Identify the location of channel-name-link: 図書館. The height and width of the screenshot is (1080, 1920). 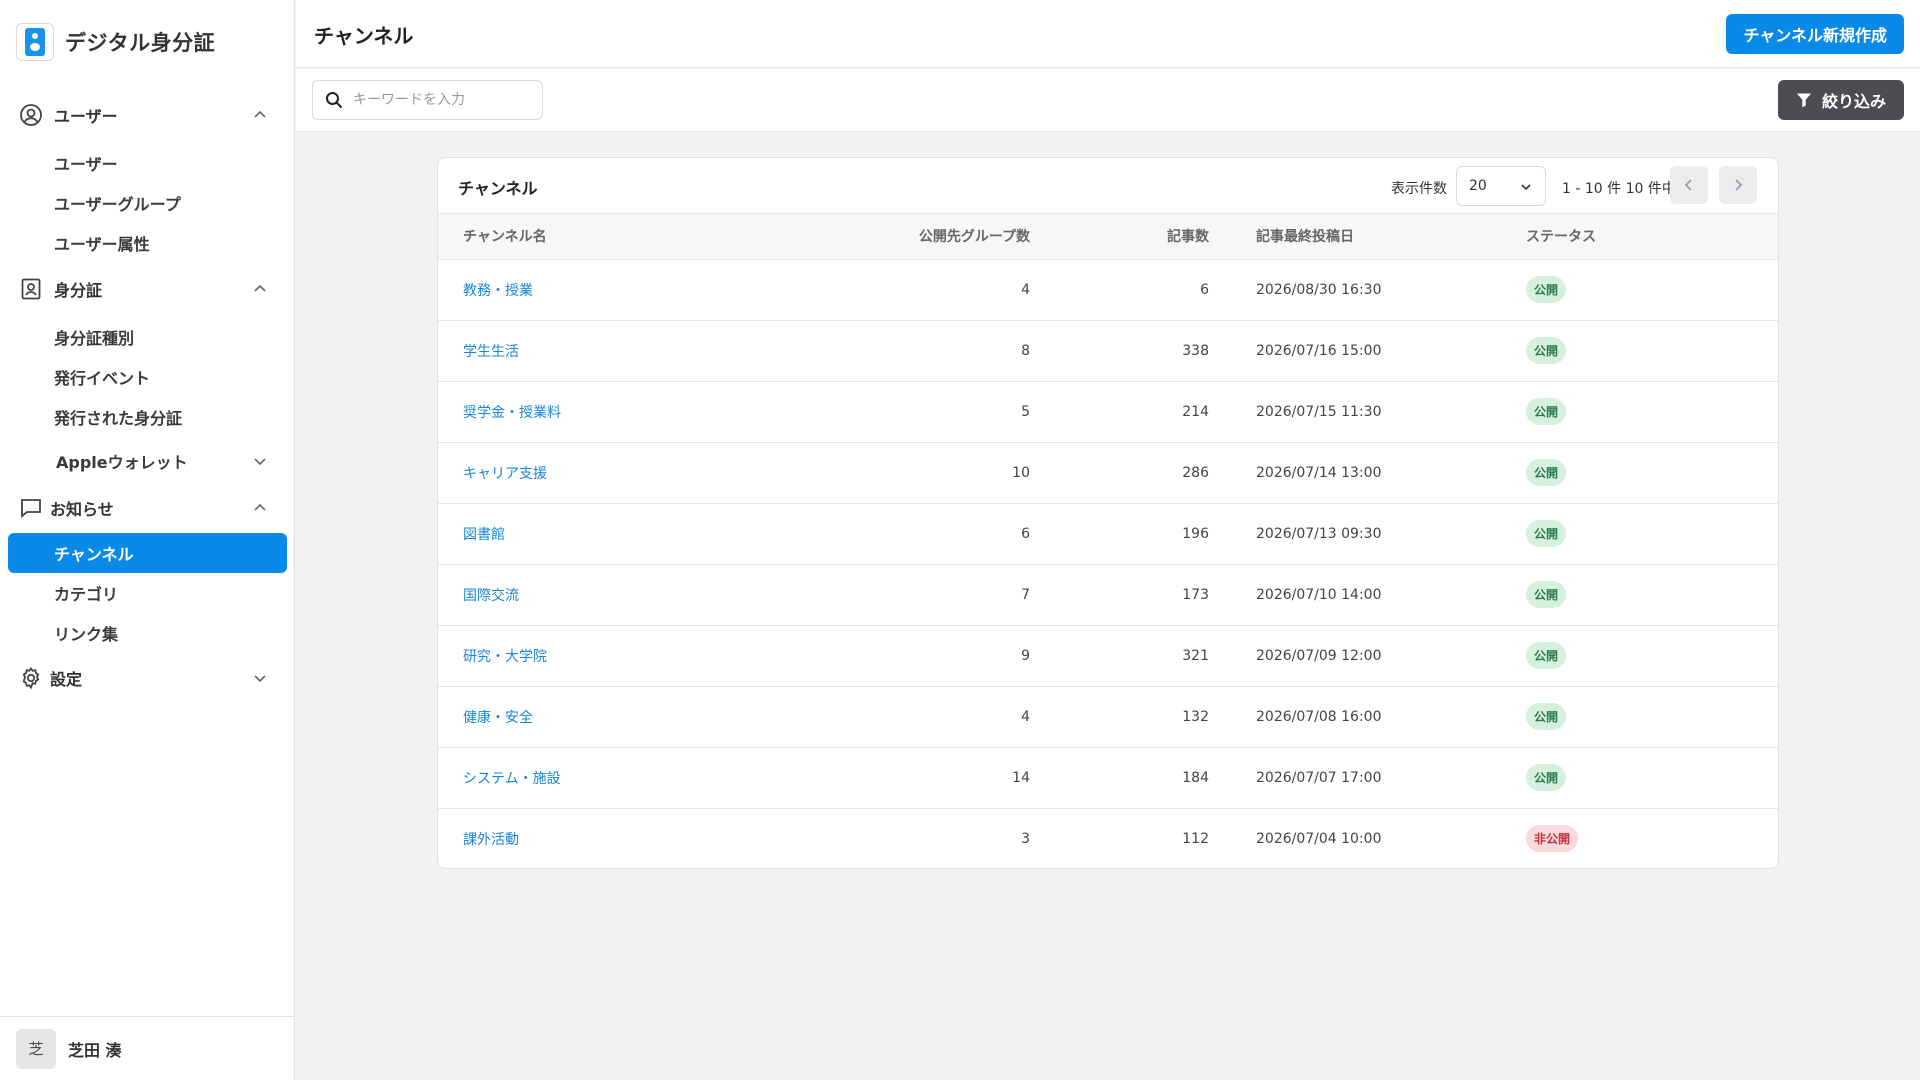
(484, 535).